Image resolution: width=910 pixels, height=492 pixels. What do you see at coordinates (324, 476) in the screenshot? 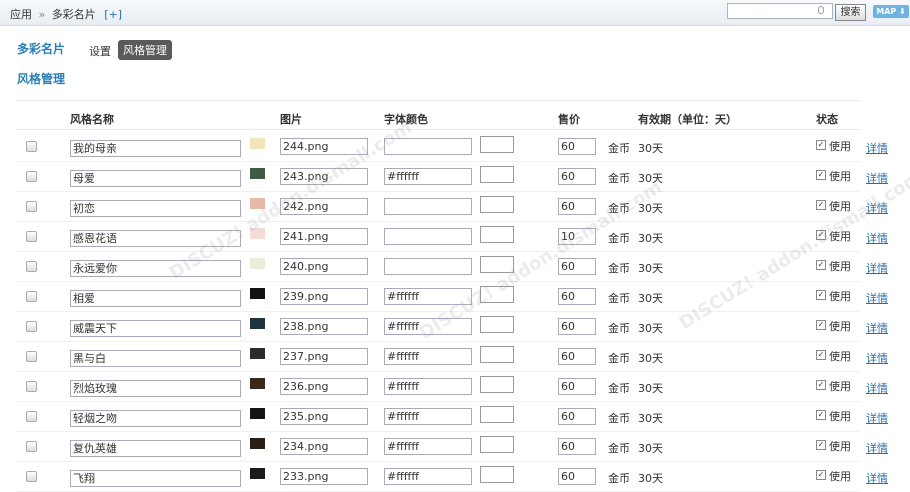
I see `image-filename-input: 233.png` at bounding box center [324, 476].